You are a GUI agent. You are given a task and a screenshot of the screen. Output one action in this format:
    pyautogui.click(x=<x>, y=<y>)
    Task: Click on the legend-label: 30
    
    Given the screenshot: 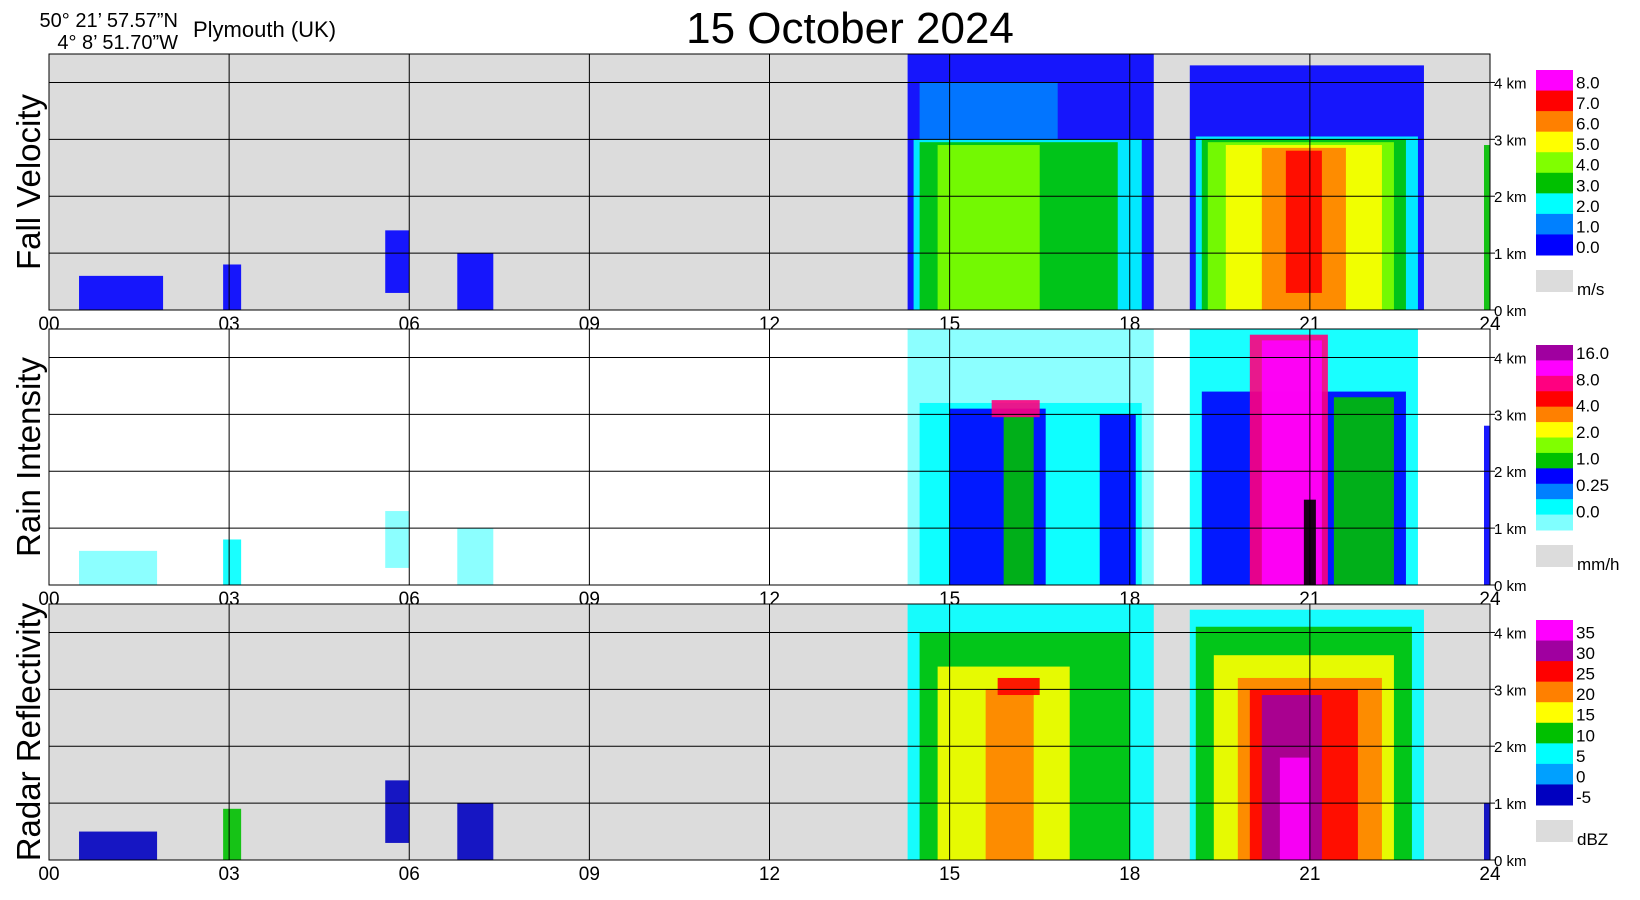 What is the action you would take?
    pyautogui.click(x=1585, y=653)
    